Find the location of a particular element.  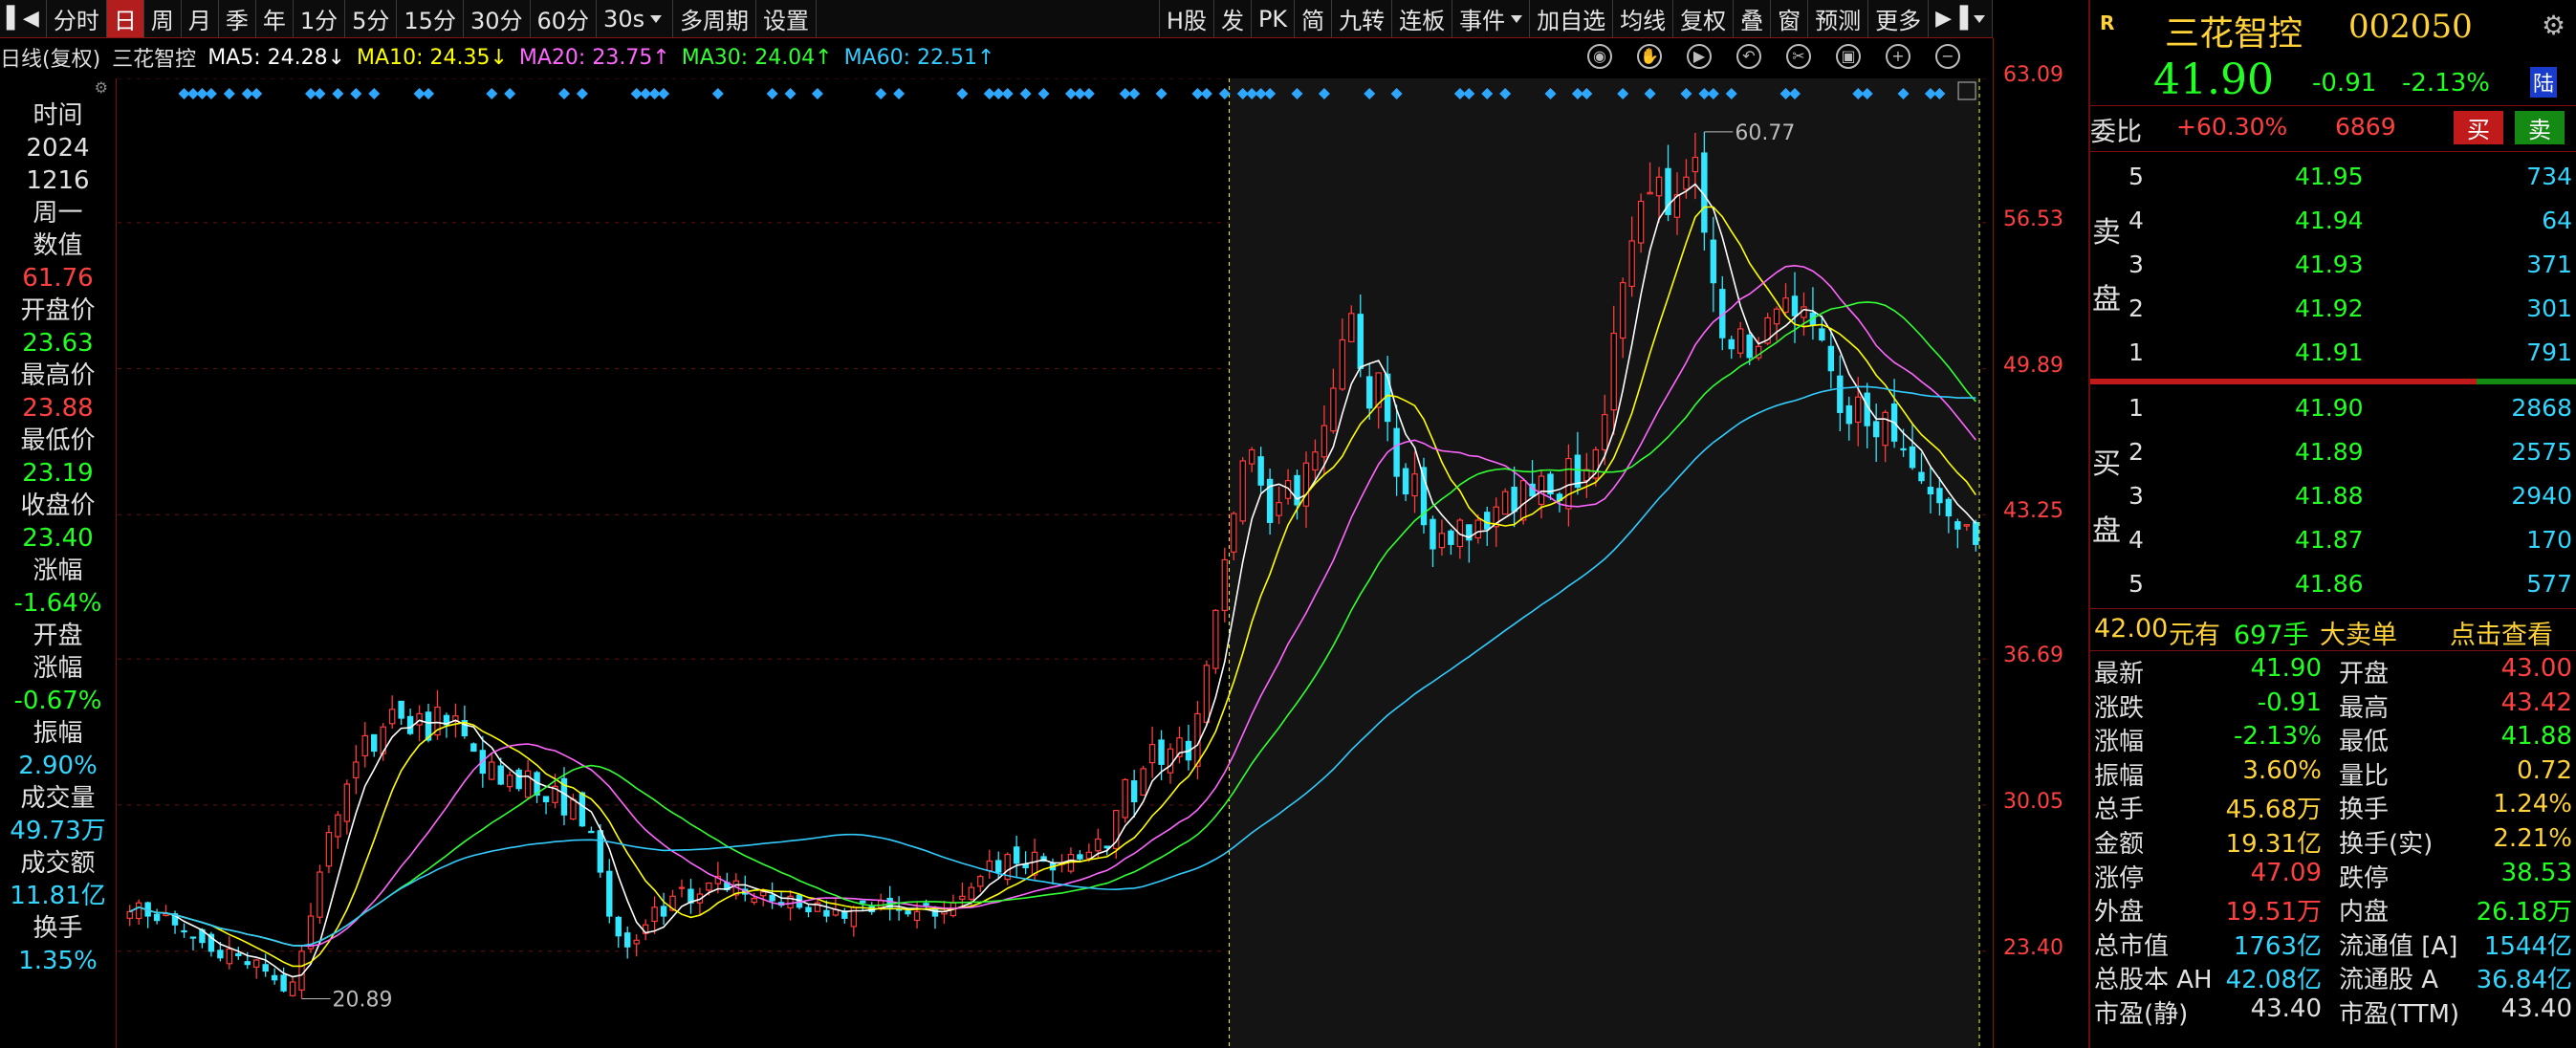

zoom-in-icon: + is located at coordinates (1898, 57).